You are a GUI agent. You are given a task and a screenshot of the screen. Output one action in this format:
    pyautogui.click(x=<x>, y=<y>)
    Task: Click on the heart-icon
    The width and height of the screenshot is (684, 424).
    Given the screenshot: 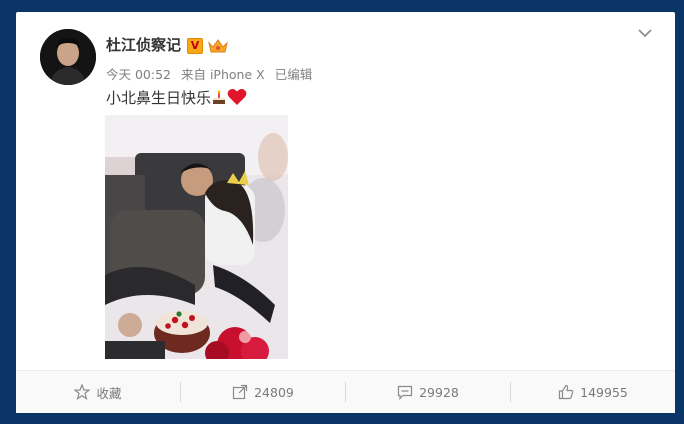 What is the action you would take?
    pyautogui.click(x=237, y=97)
    